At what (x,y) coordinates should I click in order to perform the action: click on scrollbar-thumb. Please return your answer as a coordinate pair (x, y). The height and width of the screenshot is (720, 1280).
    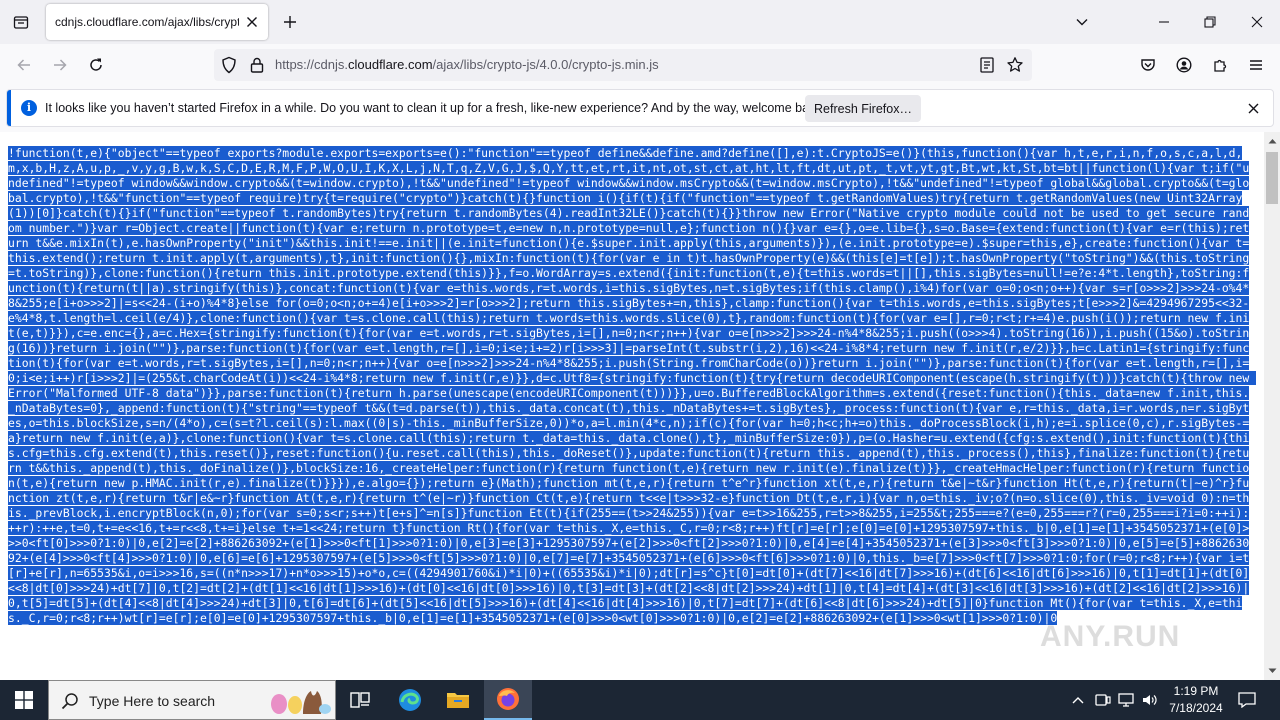
    Looking at the image, I should click on (1272, 178).